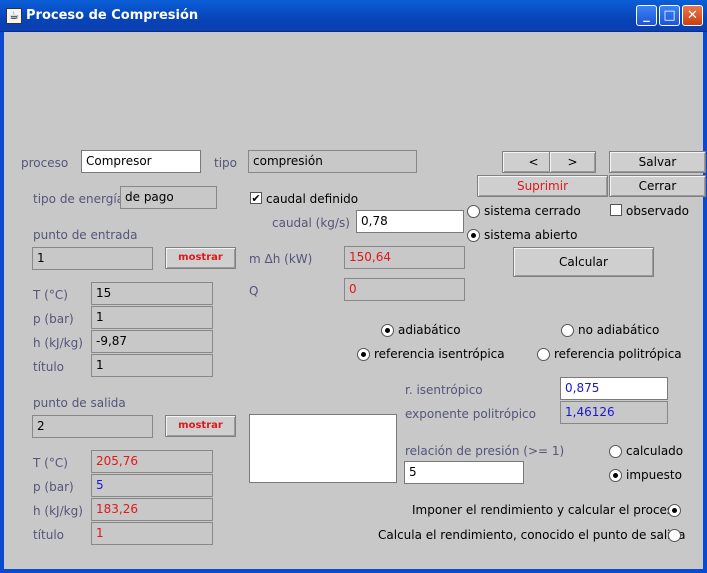  What do you see at coordinates (654, 475) in the screenshot?
I see `impuesto-label: impuesto` at bounding box center [654, 475].